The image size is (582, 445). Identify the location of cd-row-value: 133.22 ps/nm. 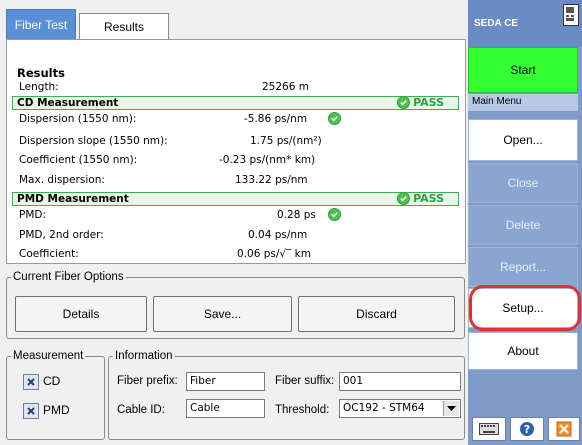
(271, 180).